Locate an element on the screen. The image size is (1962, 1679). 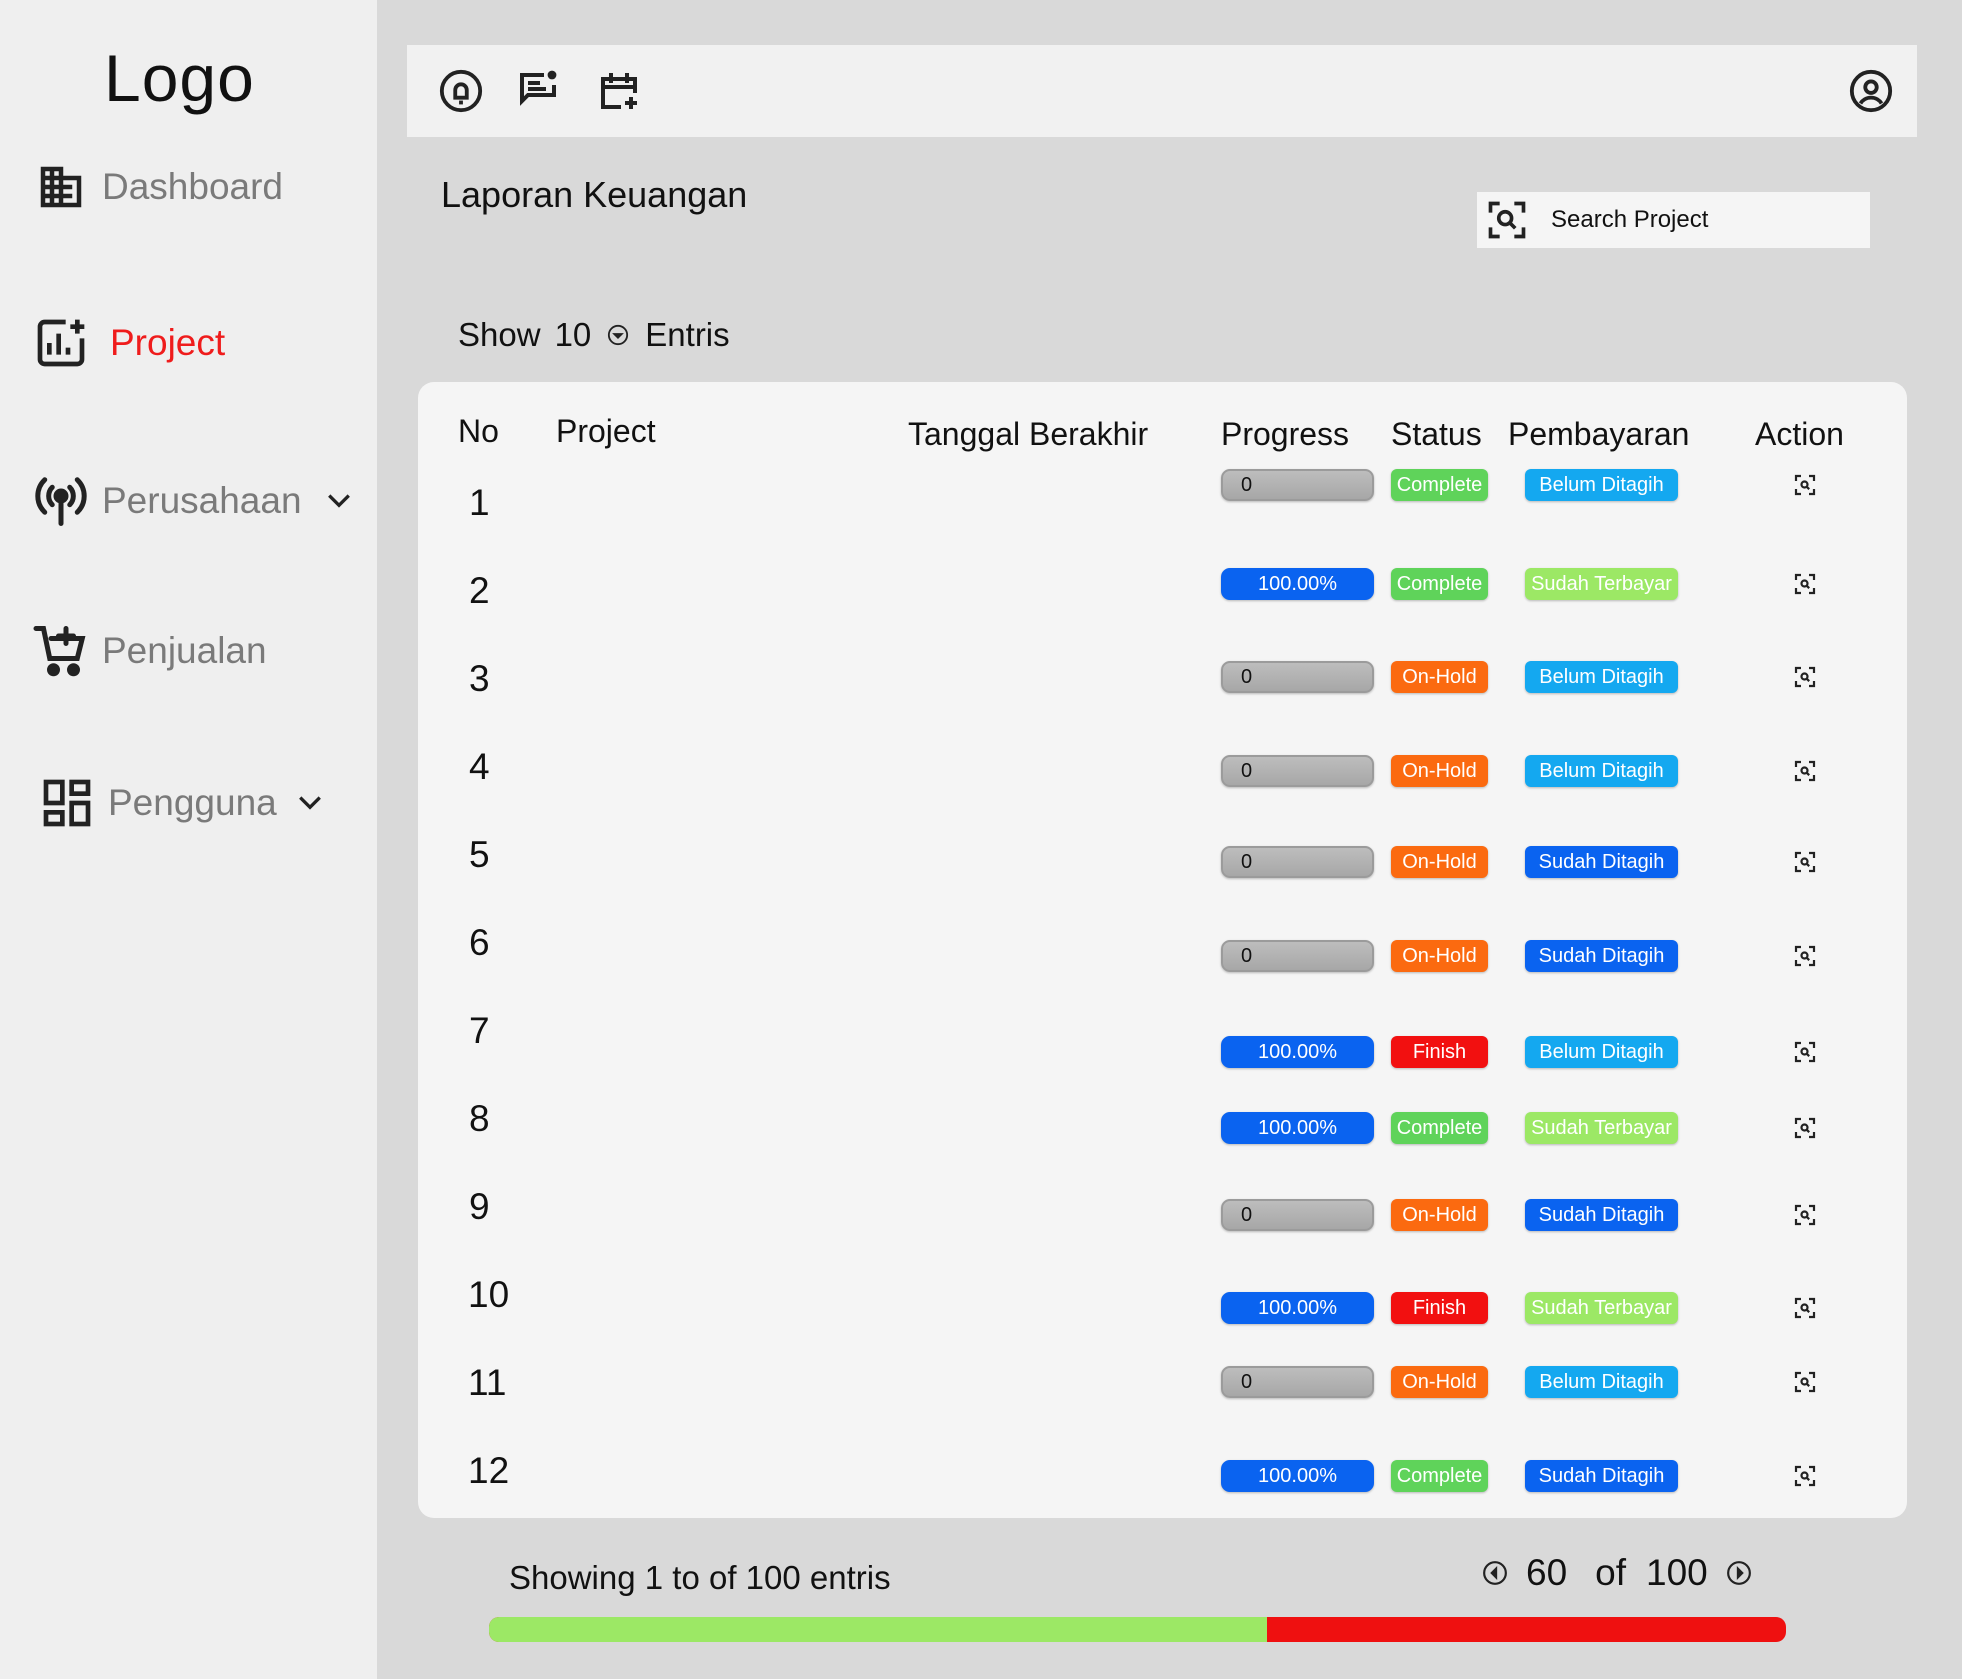
row-number: 7 is located at coordinates (479, 1030).